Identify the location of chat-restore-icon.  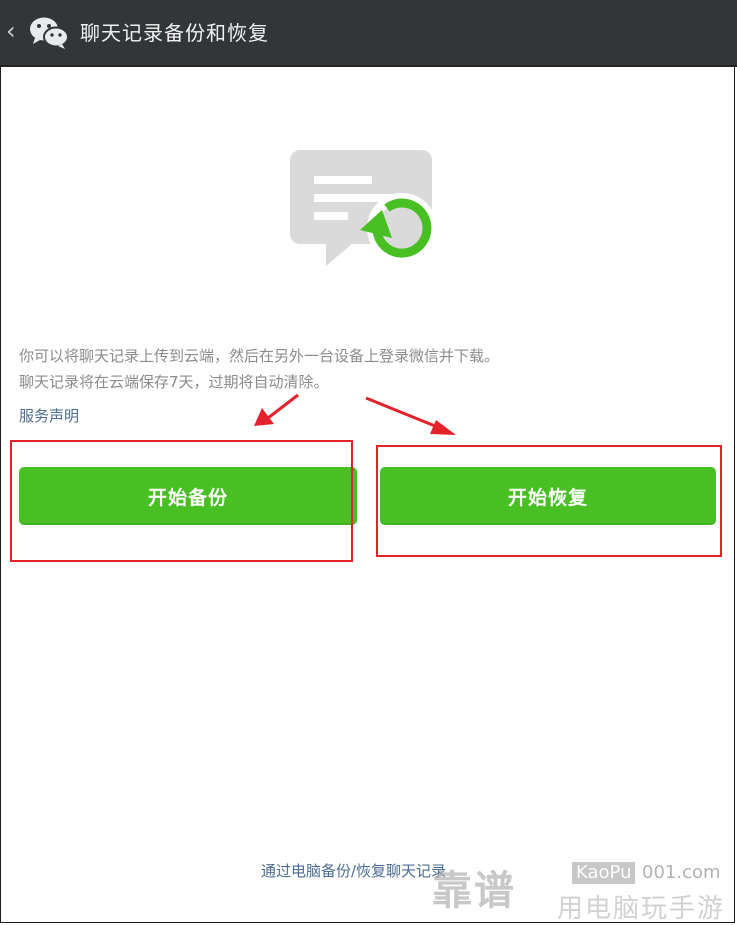
(363, 208).